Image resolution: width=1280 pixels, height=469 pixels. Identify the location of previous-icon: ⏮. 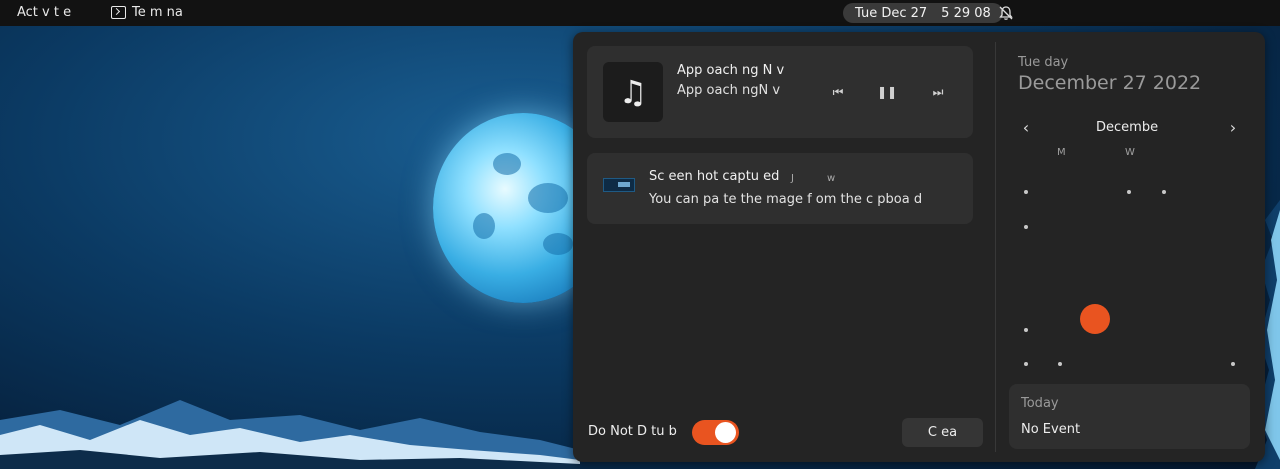
(838, 92).